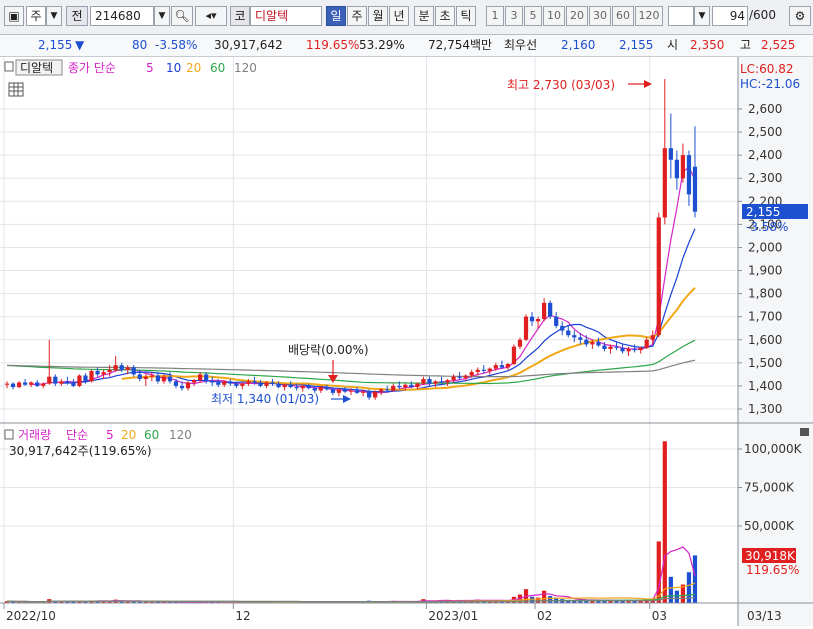 Image resolution: width=813 pixels, height=629 pixels. I want to click on x-tick-label: 2023/01, so click(453, 616).